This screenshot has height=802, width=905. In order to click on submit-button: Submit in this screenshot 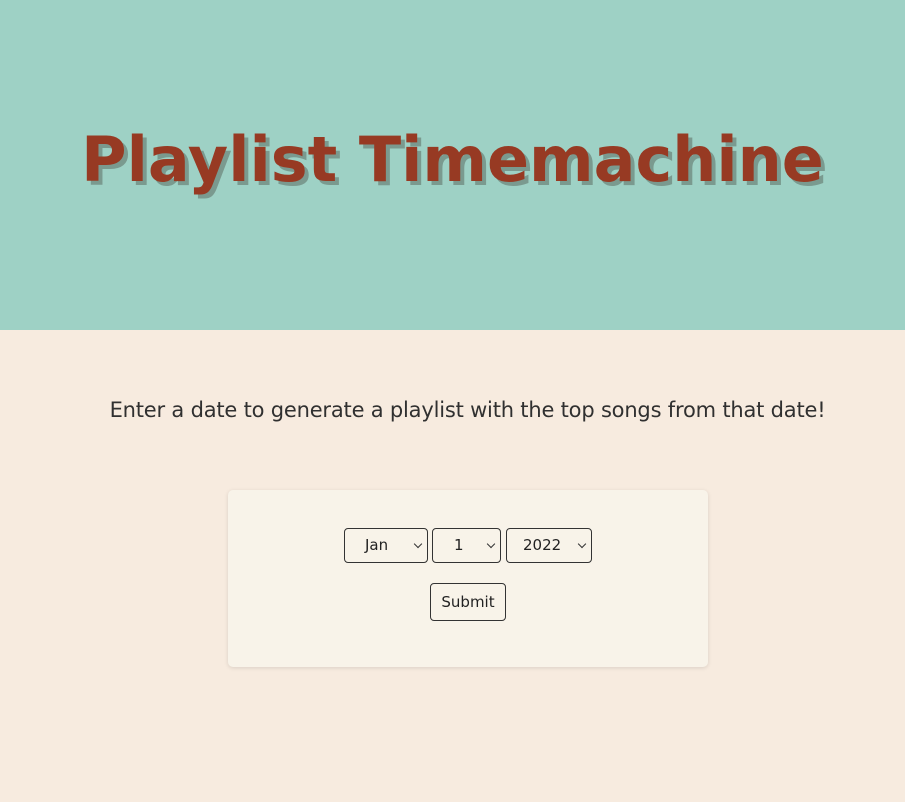, I will do `click(468, 602)`.